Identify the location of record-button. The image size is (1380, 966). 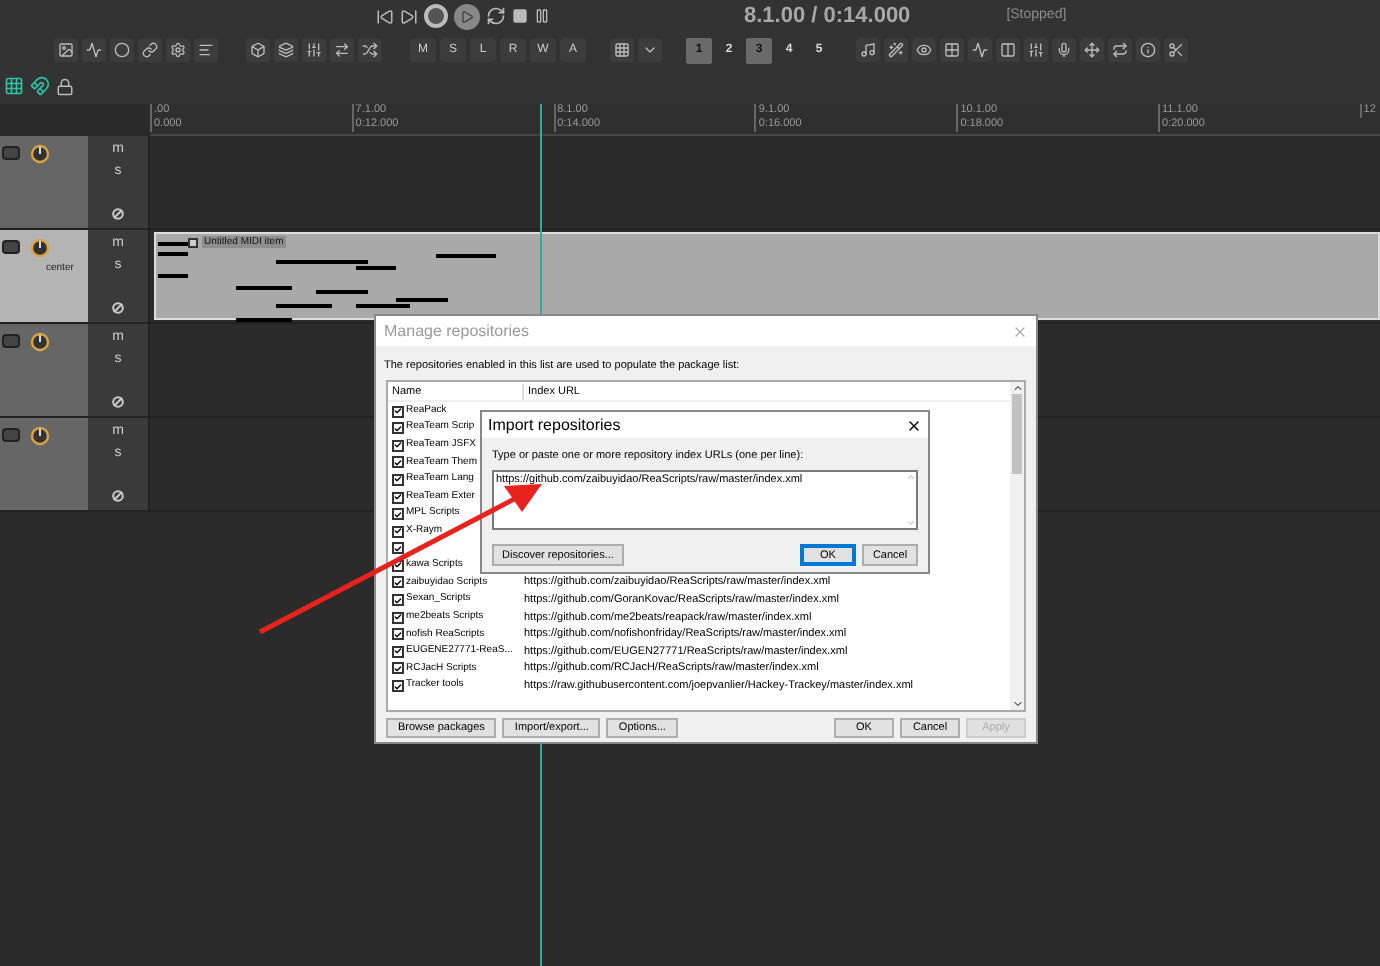
(436, 16).